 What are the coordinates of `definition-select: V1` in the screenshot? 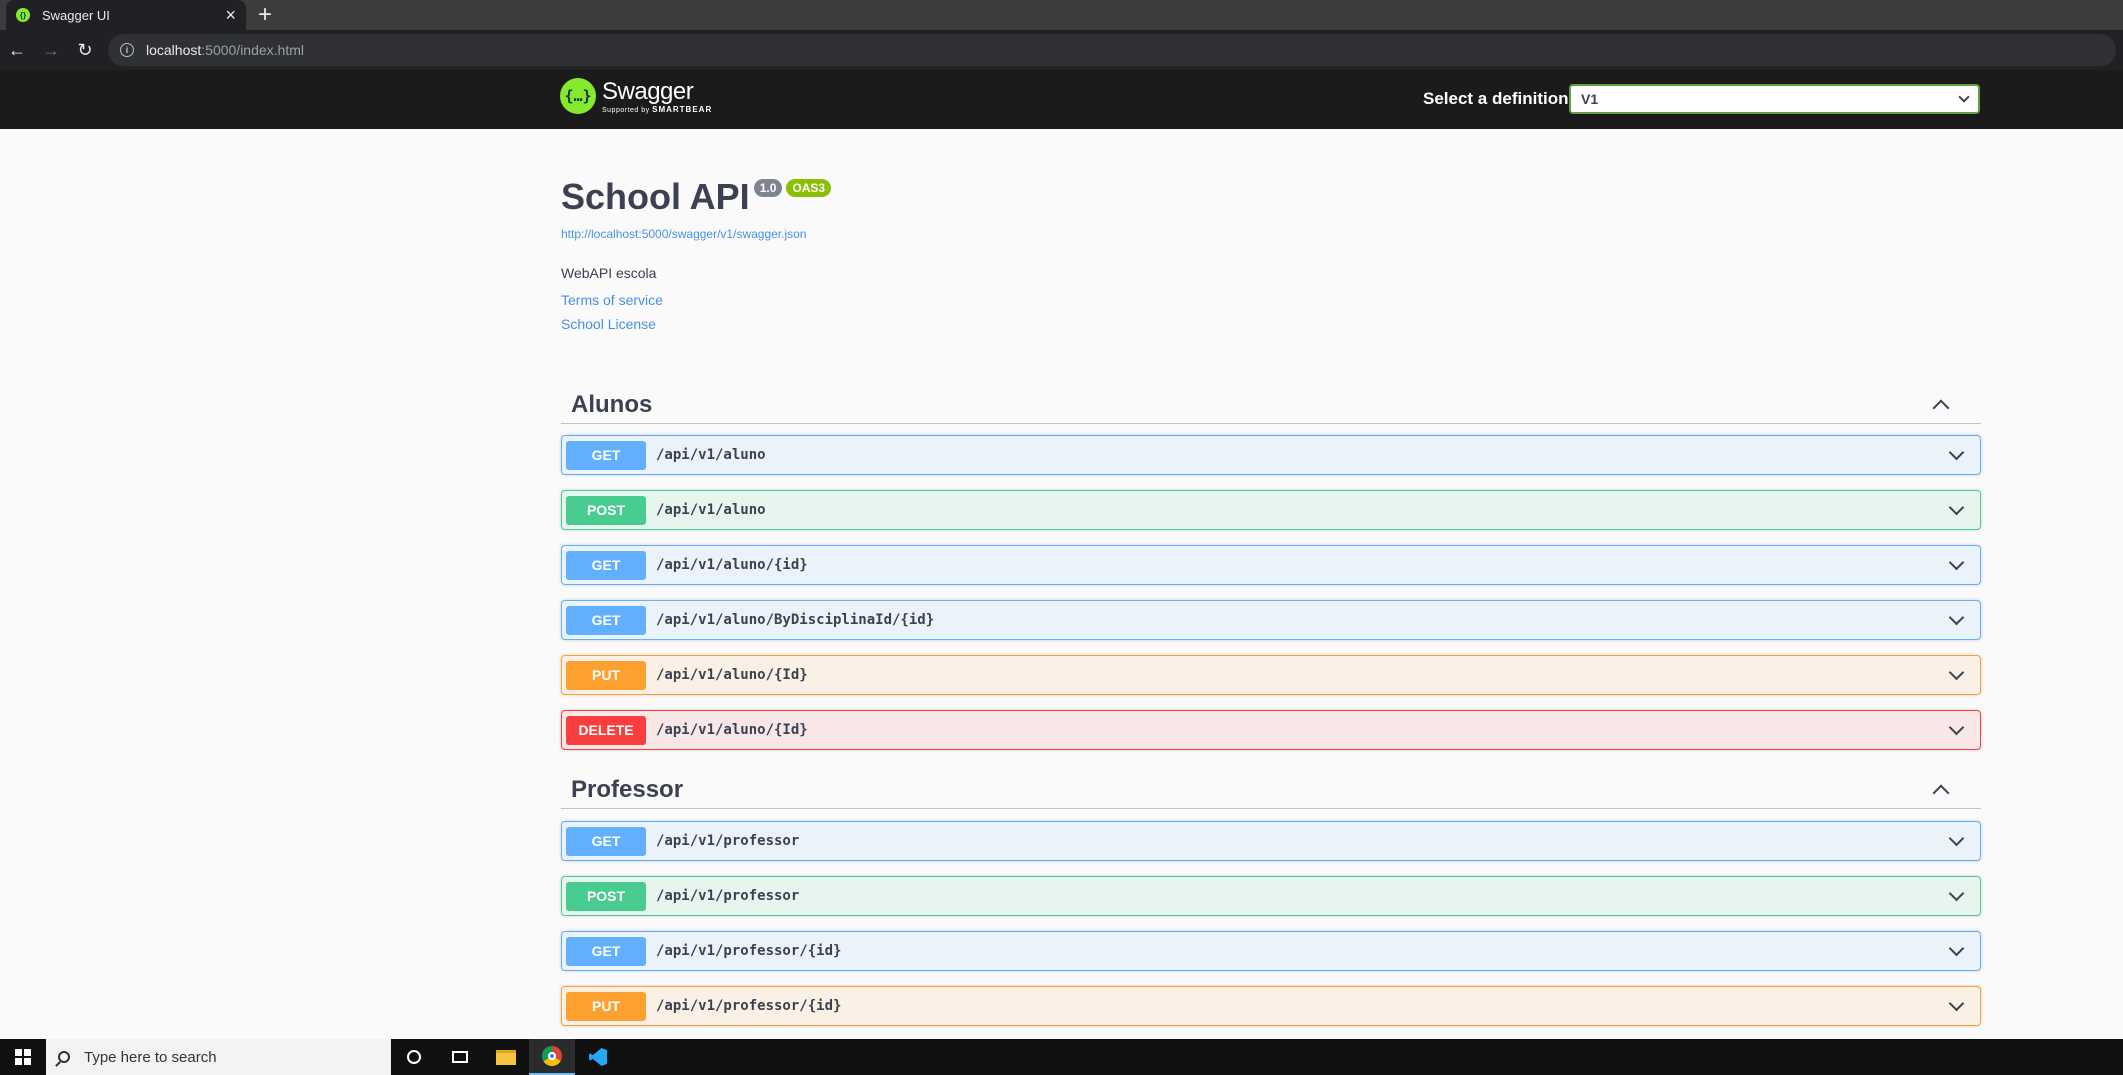 It's located at (1774, 99).